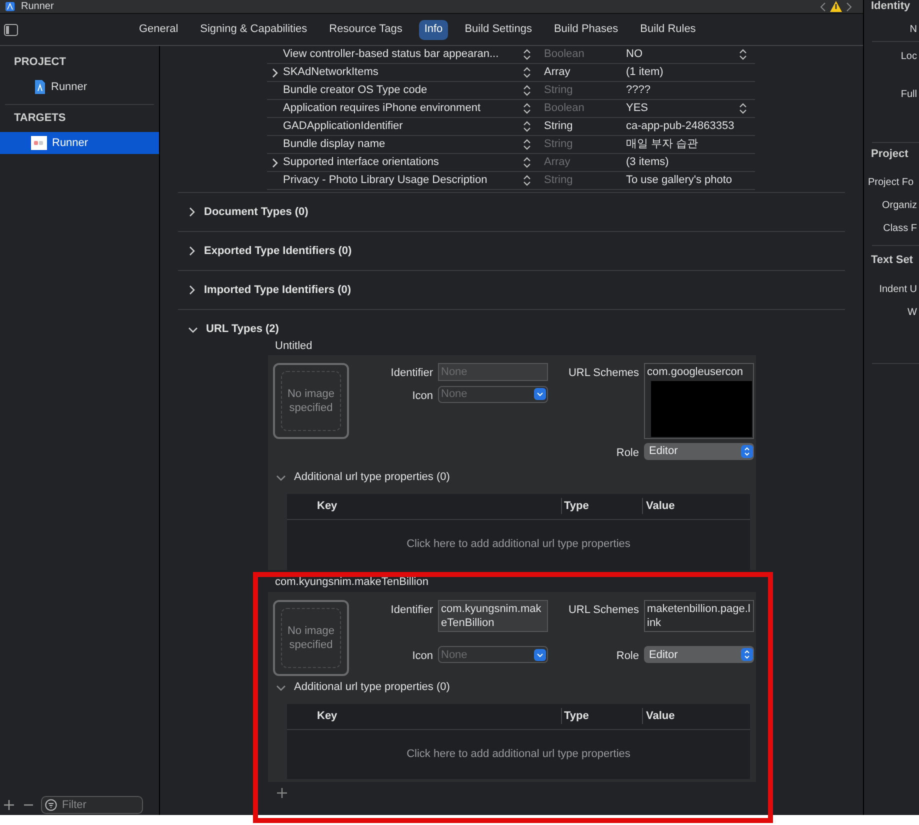  Describe the element at coordinates (823, 7) in the screenshot. I see `back-icon` at that location.